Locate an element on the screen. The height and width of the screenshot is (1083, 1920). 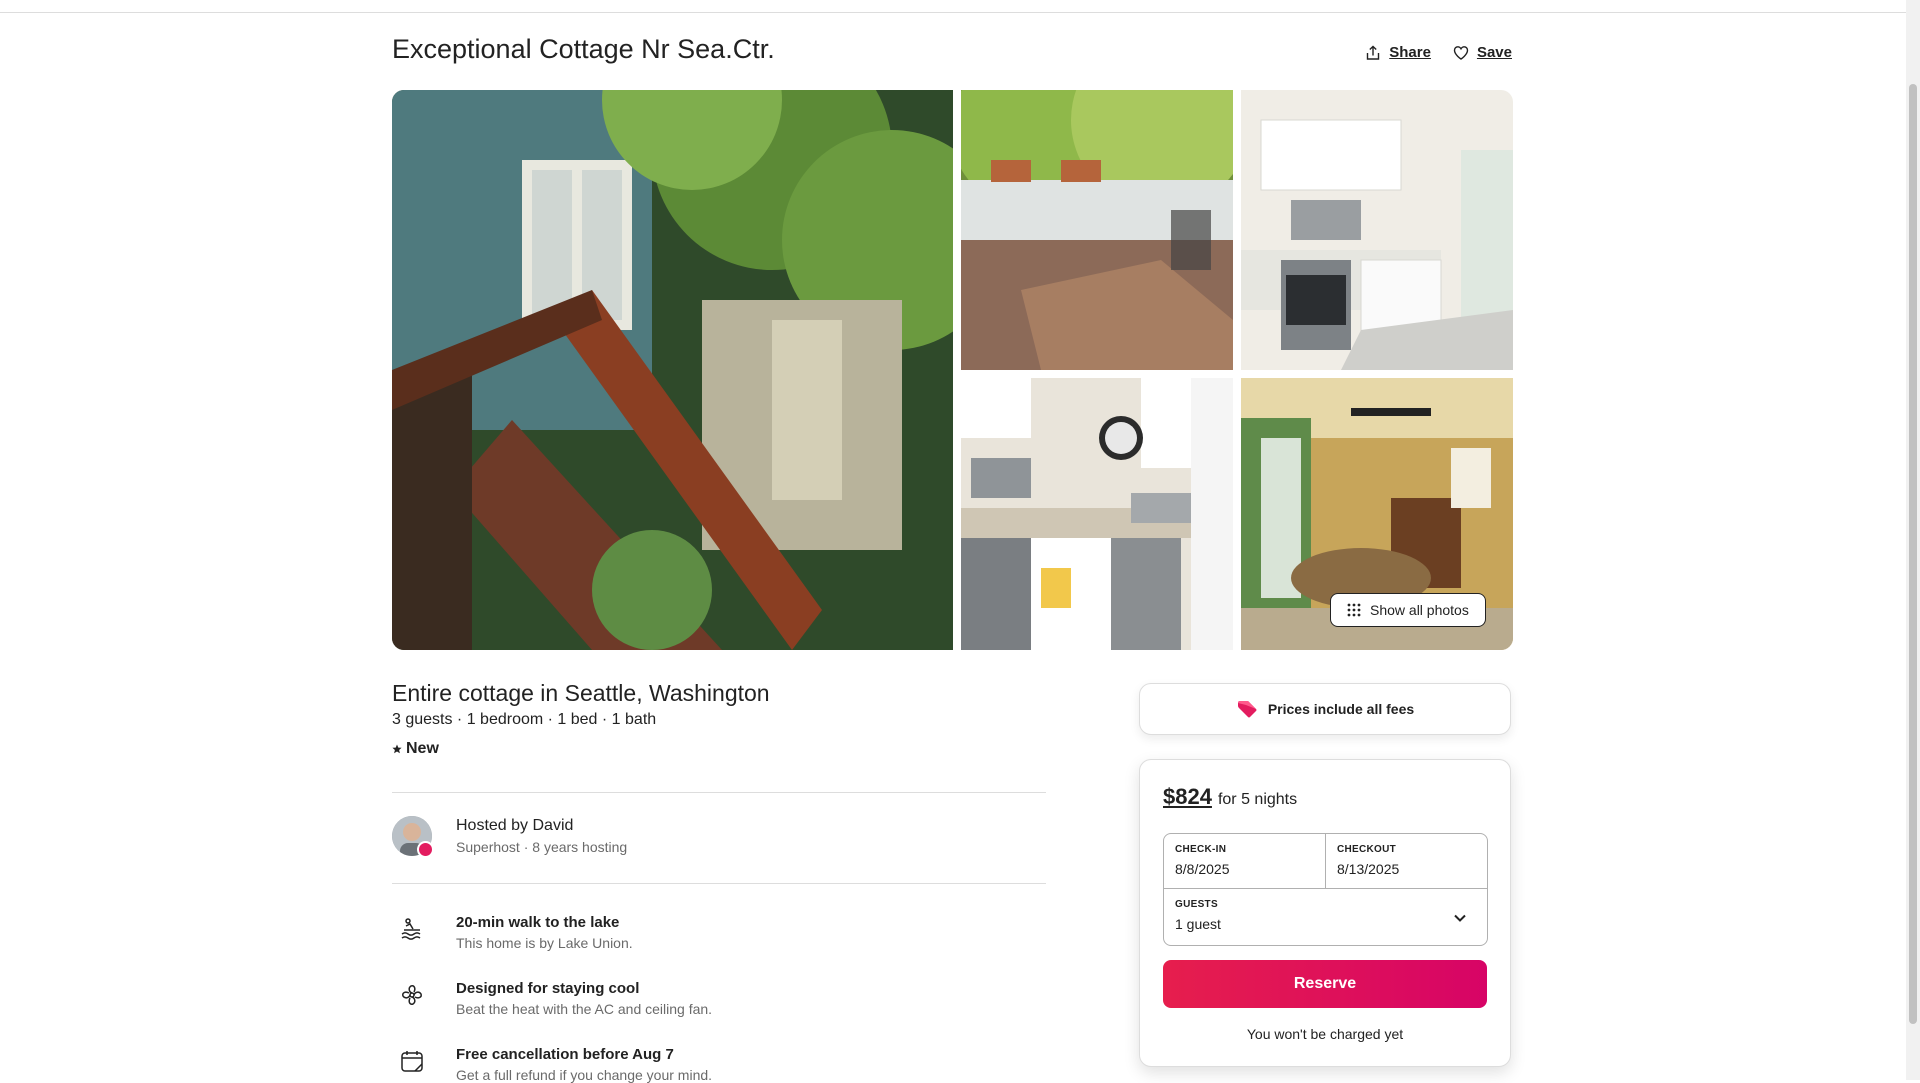
chevron-down-icon is located at coordinates (1460, 918).